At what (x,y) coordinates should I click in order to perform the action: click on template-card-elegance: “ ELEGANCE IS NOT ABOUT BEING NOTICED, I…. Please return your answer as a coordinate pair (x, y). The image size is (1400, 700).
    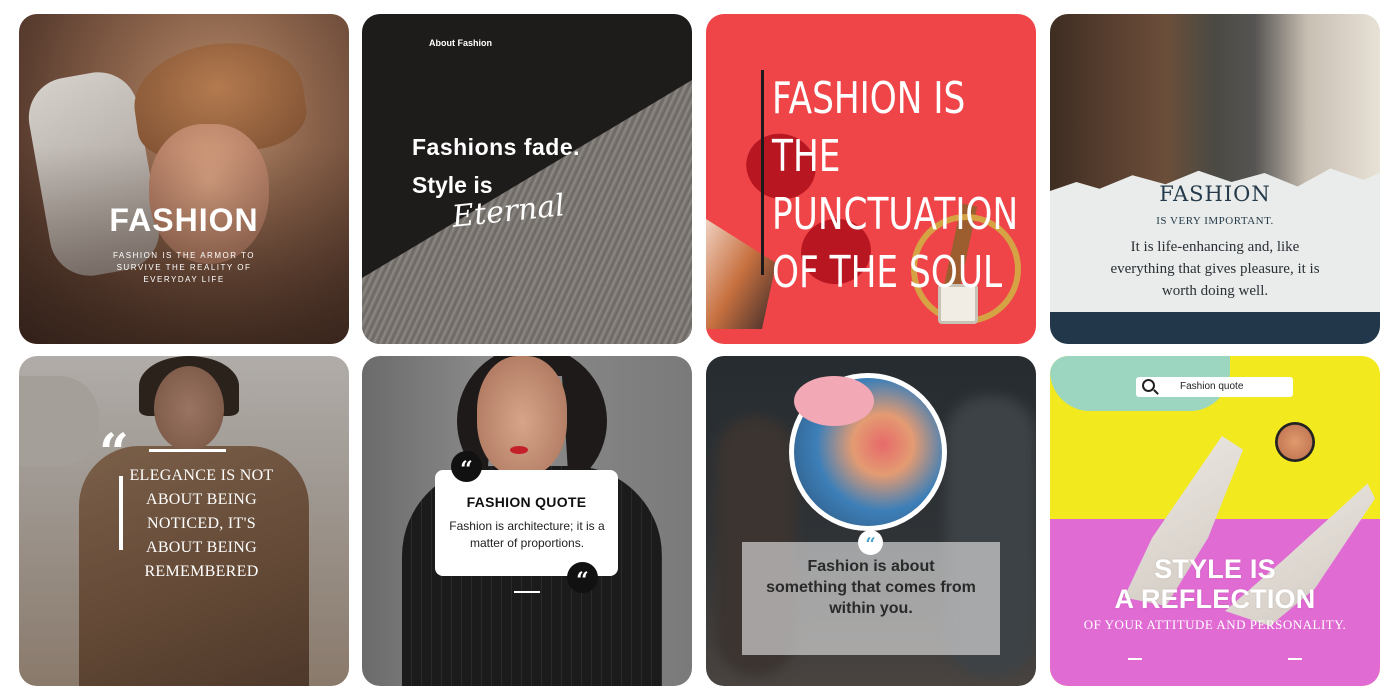
    Looking at the image, I should click on (184, 521).